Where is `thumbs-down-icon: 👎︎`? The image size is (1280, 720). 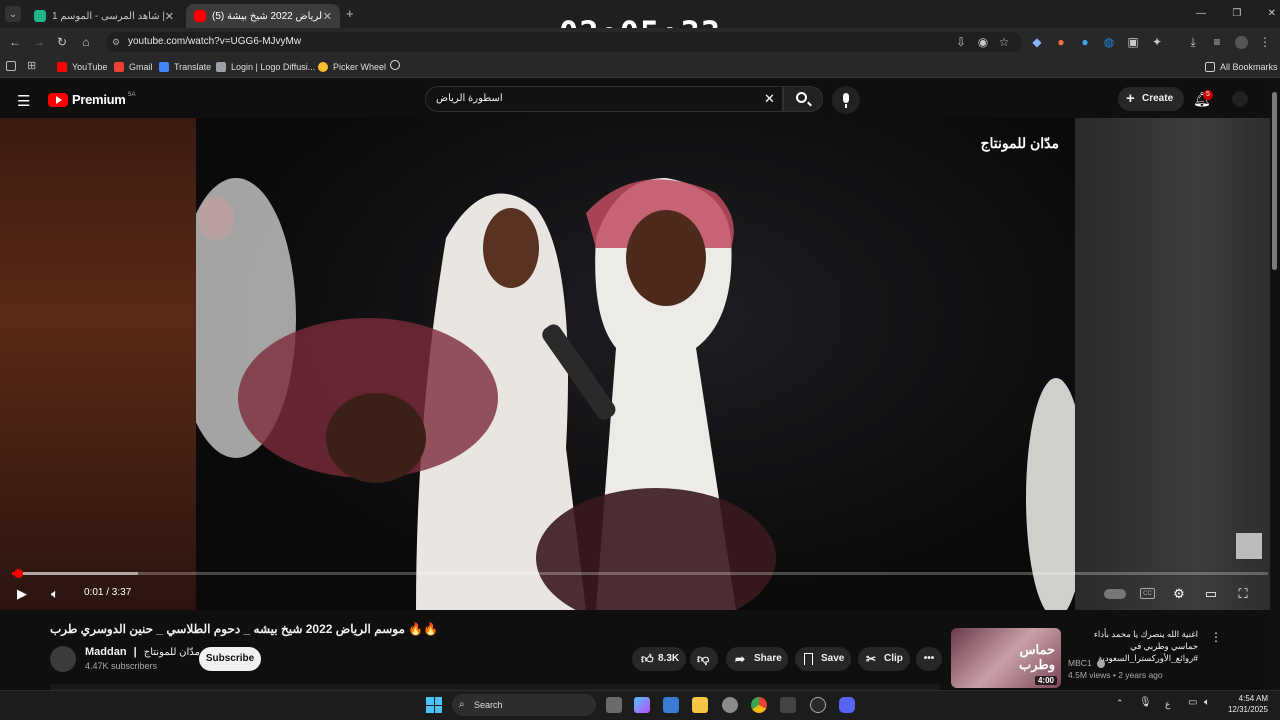
thumbs-down-icon: 👎︎ is located at coordinates (703, 659).